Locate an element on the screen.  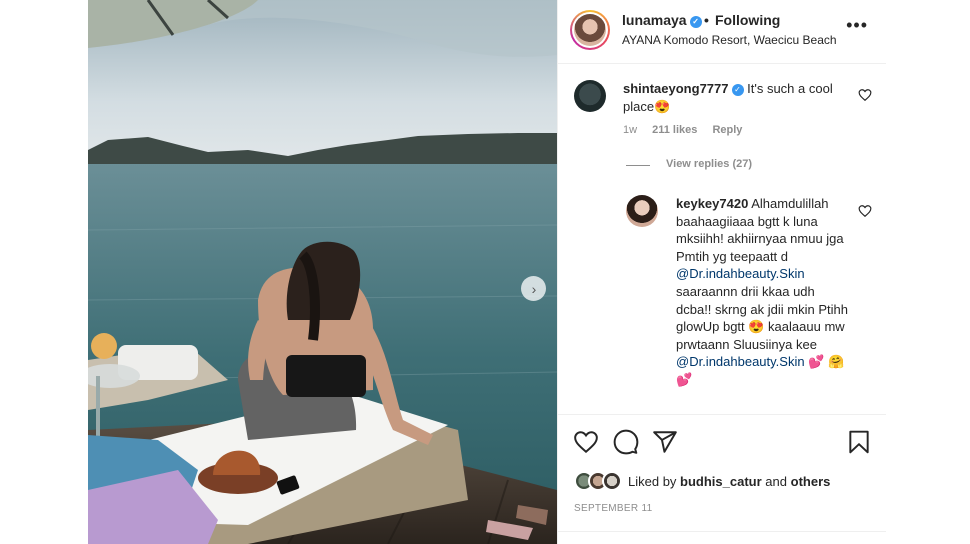
liked-by-text: Liked by budhis_catur and others is located at coordinates (729, 481).